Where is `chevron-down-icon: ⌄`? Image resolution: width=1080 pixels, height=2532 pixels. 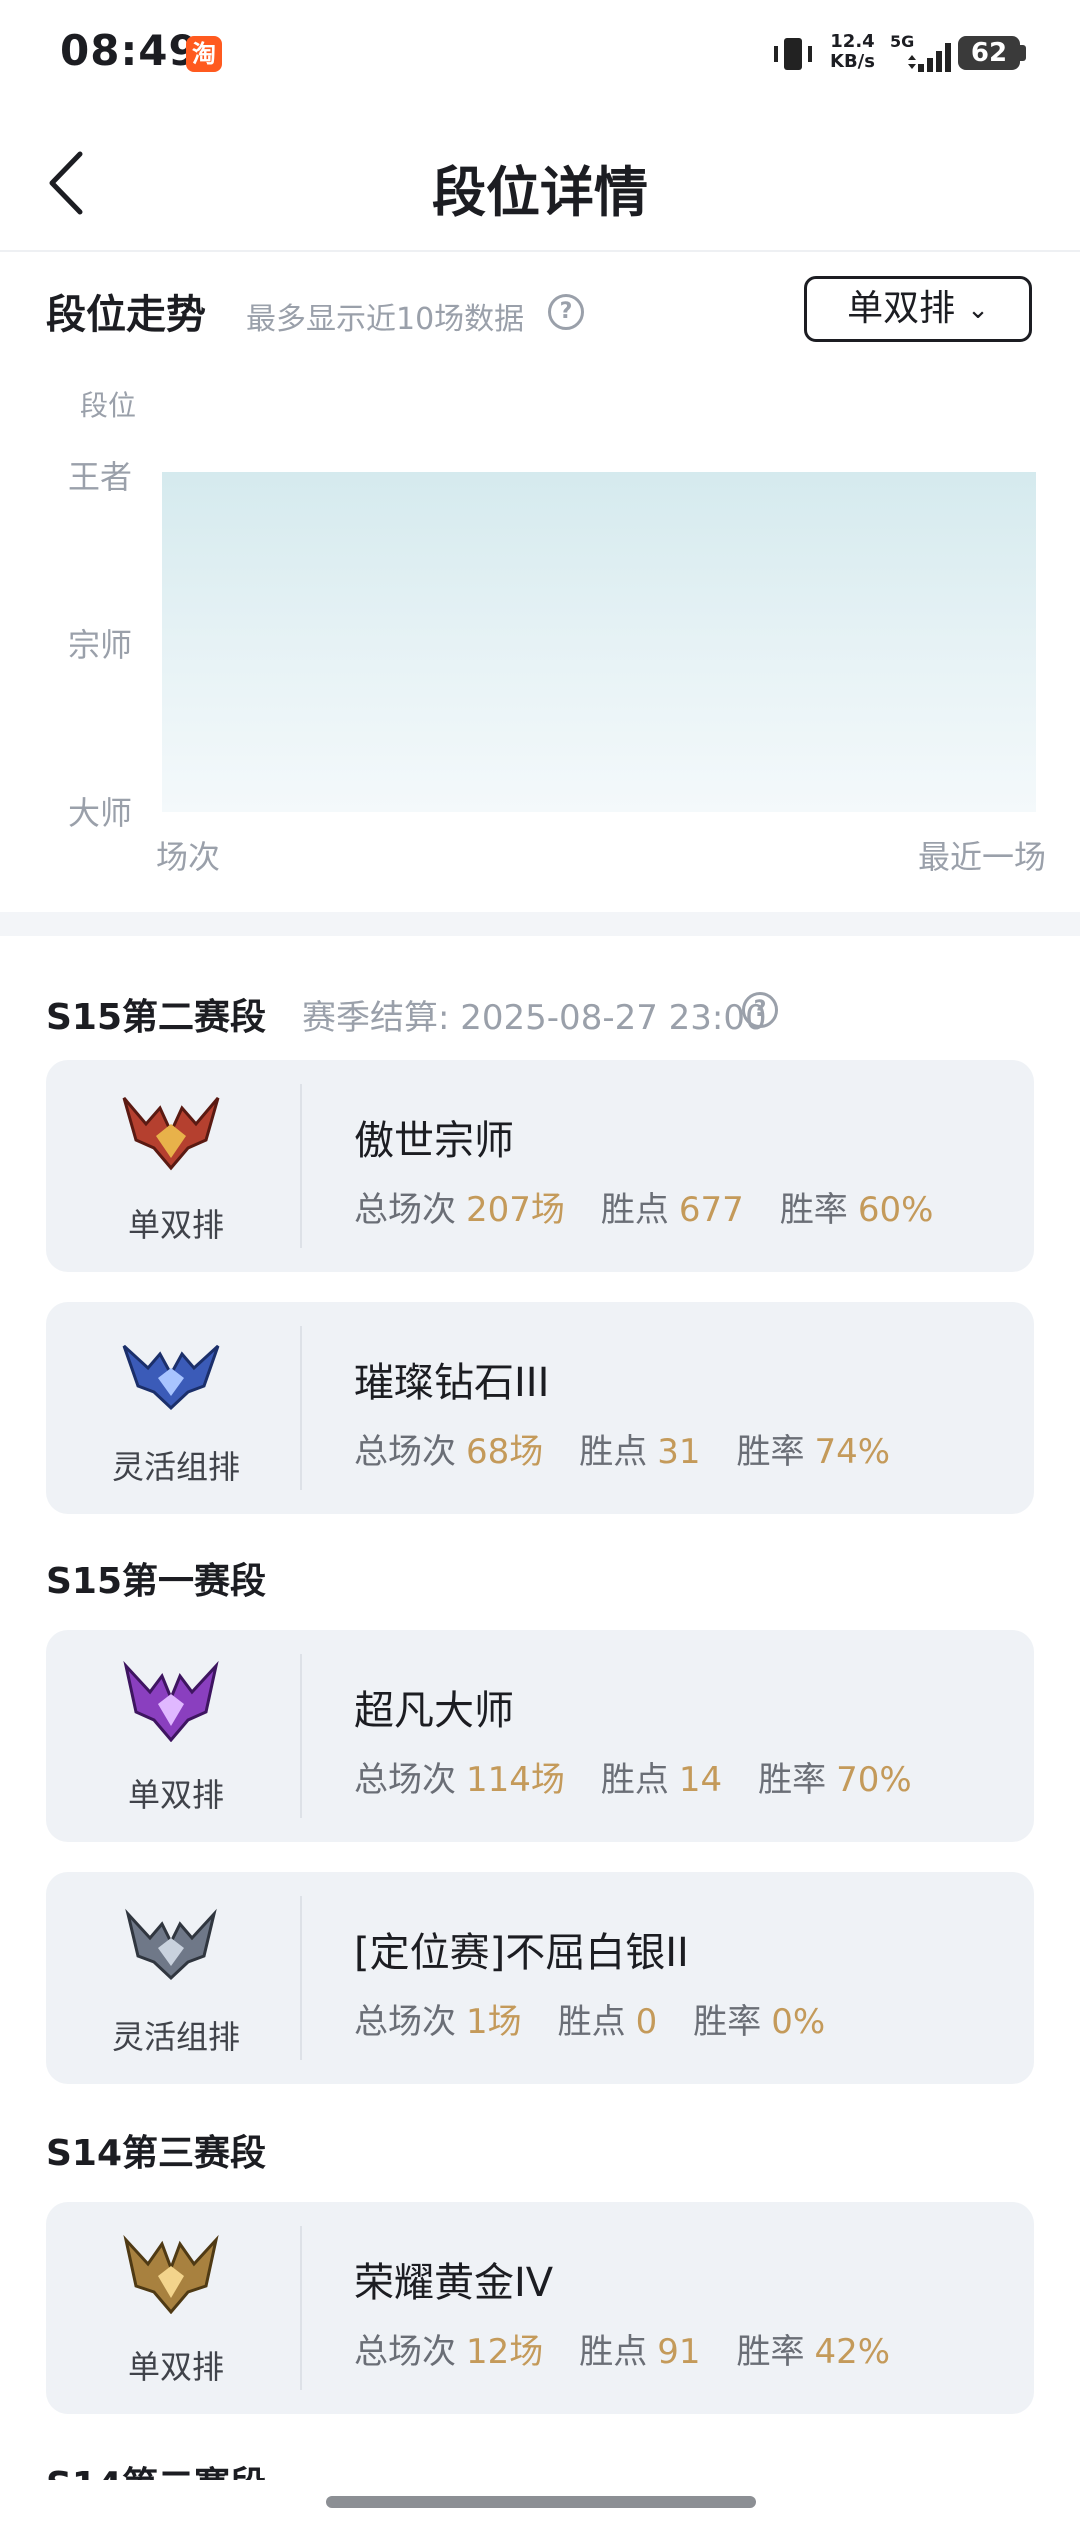 chevron-down-icon: ⌄ is located at coordinates (978, 310).